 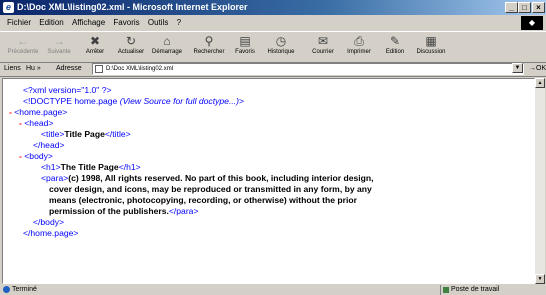 I want to click on print-button: ⎙ Imprimer, so click(x=359, y=47).